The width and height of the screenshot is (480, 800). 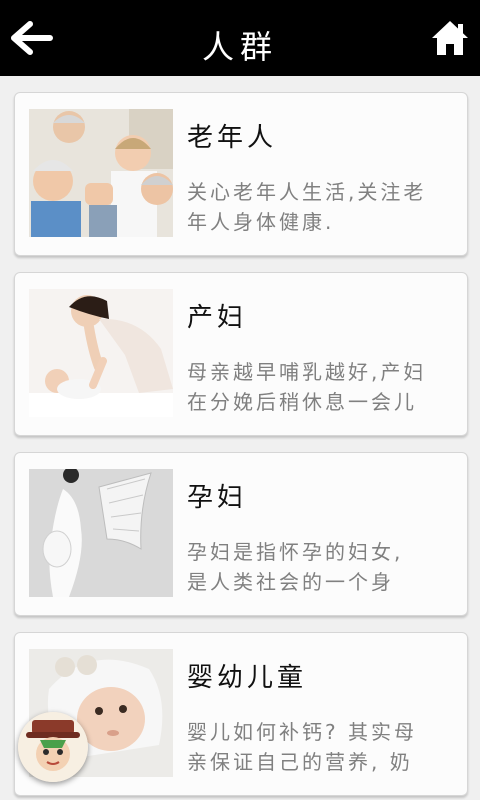 What do you see at coordinates (302, 732) in the screenshot?
I see `item-description-line1: 婴儿如何补钙? 其实母` at bounding box center [302, 732].